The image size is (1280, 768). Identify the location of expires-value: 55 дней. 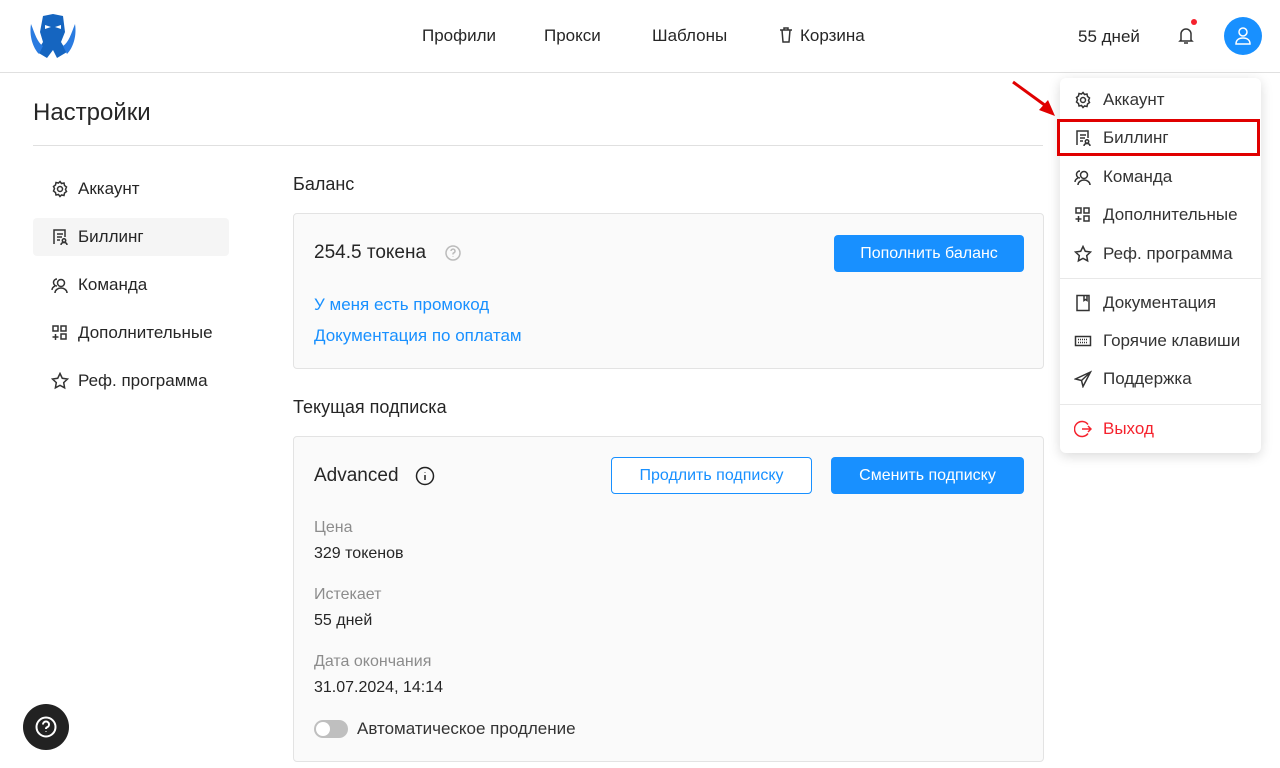
(343, 620).